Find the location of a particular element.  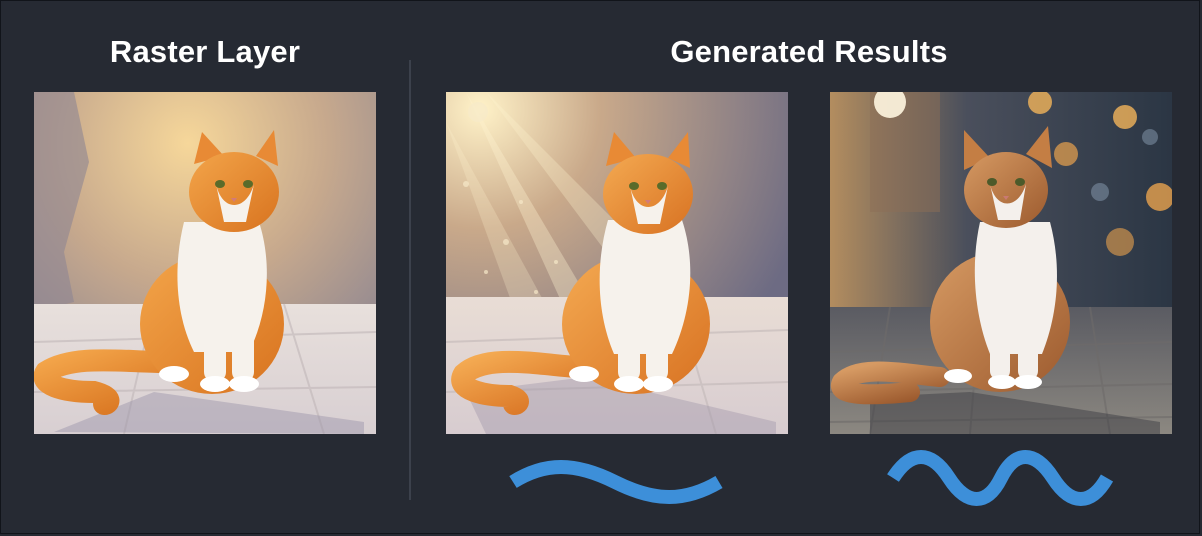

low-frequency-wave-icon is located at coordinates (616, 482).